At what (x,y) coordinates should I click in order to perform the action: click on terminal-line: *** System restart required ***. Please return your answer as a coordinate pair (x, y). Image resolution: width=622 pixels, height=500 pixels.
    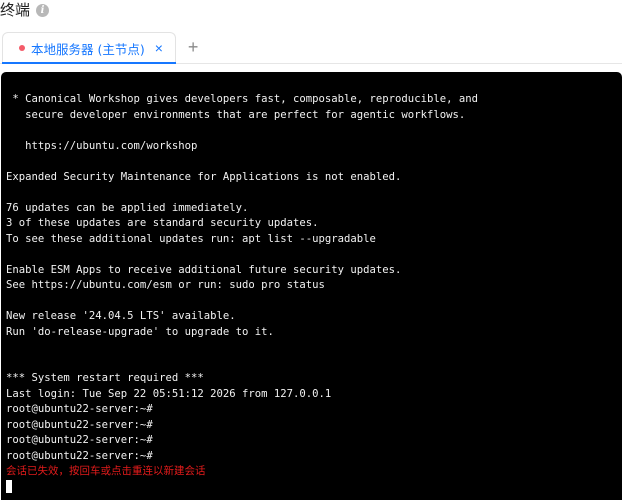
    Looking at the image, I should click on (105, 378).